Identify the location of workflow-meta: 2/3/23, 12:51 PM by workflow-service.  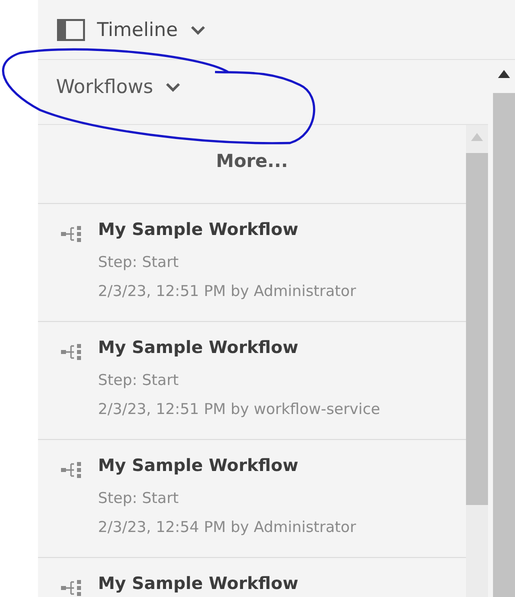
(239, 409).